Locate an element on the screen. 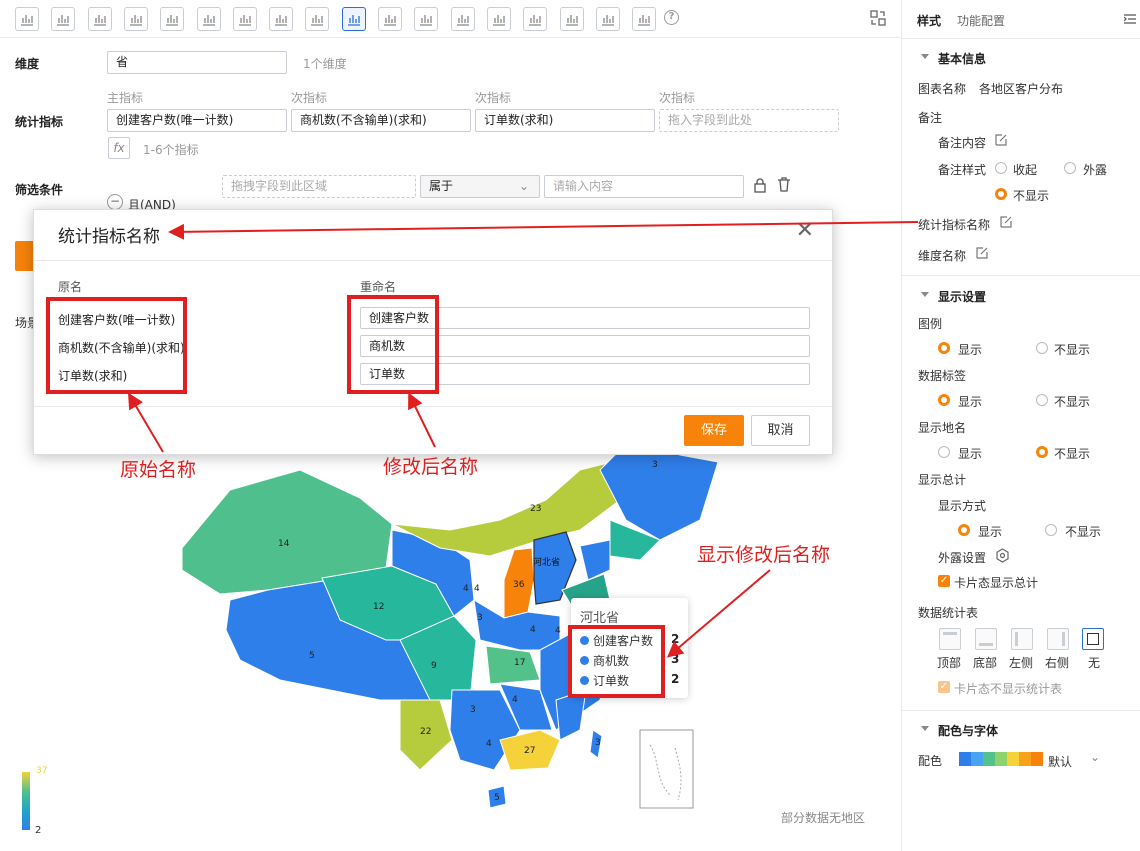 Image resolution: width=1140 pixels, height=851 pixels. tab-function-config: 功能配置 is located at coordinates (981, 20).